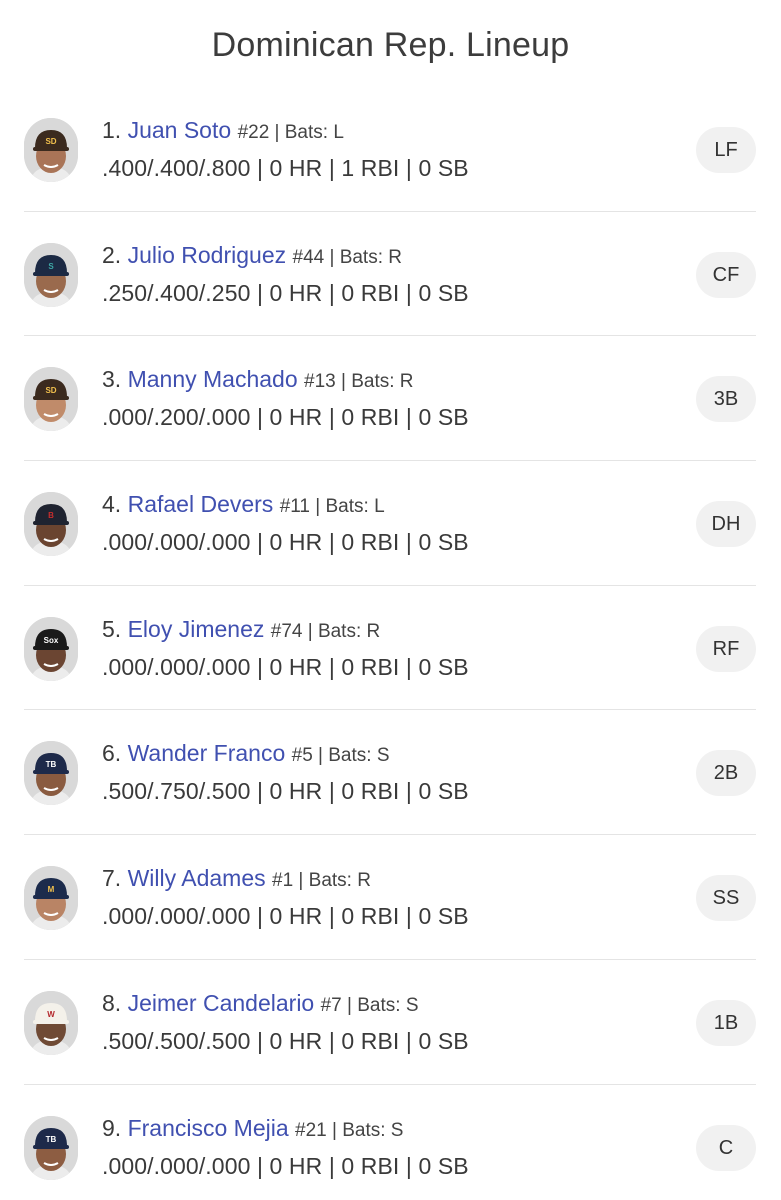 The height and width of the screenshot is (1200, 781). I want to click on player-heading: 1. Juan Soto #22 | Bats: L, so click(223, 130).